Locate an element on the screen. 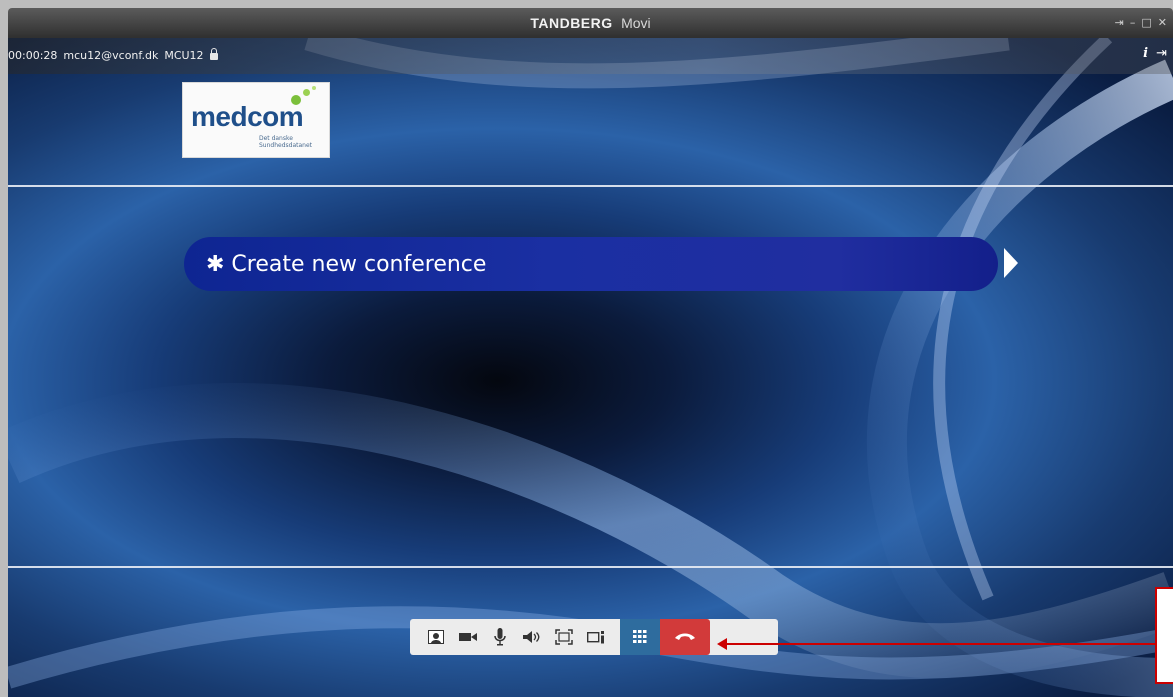 The image size is (1173, 697). logo-subtitle: Det danske Sundhedsdatanet is located at coordinates (286, 142).